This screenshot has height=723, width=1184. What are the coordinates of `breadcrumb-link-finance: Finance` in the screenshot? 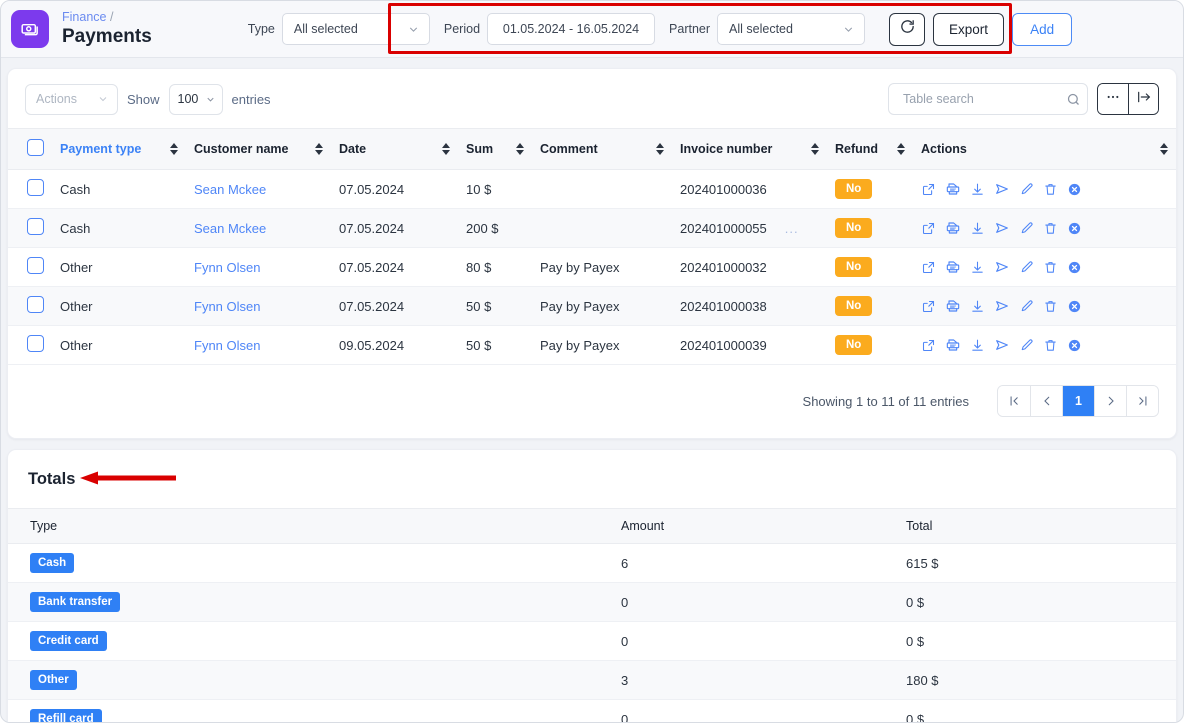 It's located at (84, 17).